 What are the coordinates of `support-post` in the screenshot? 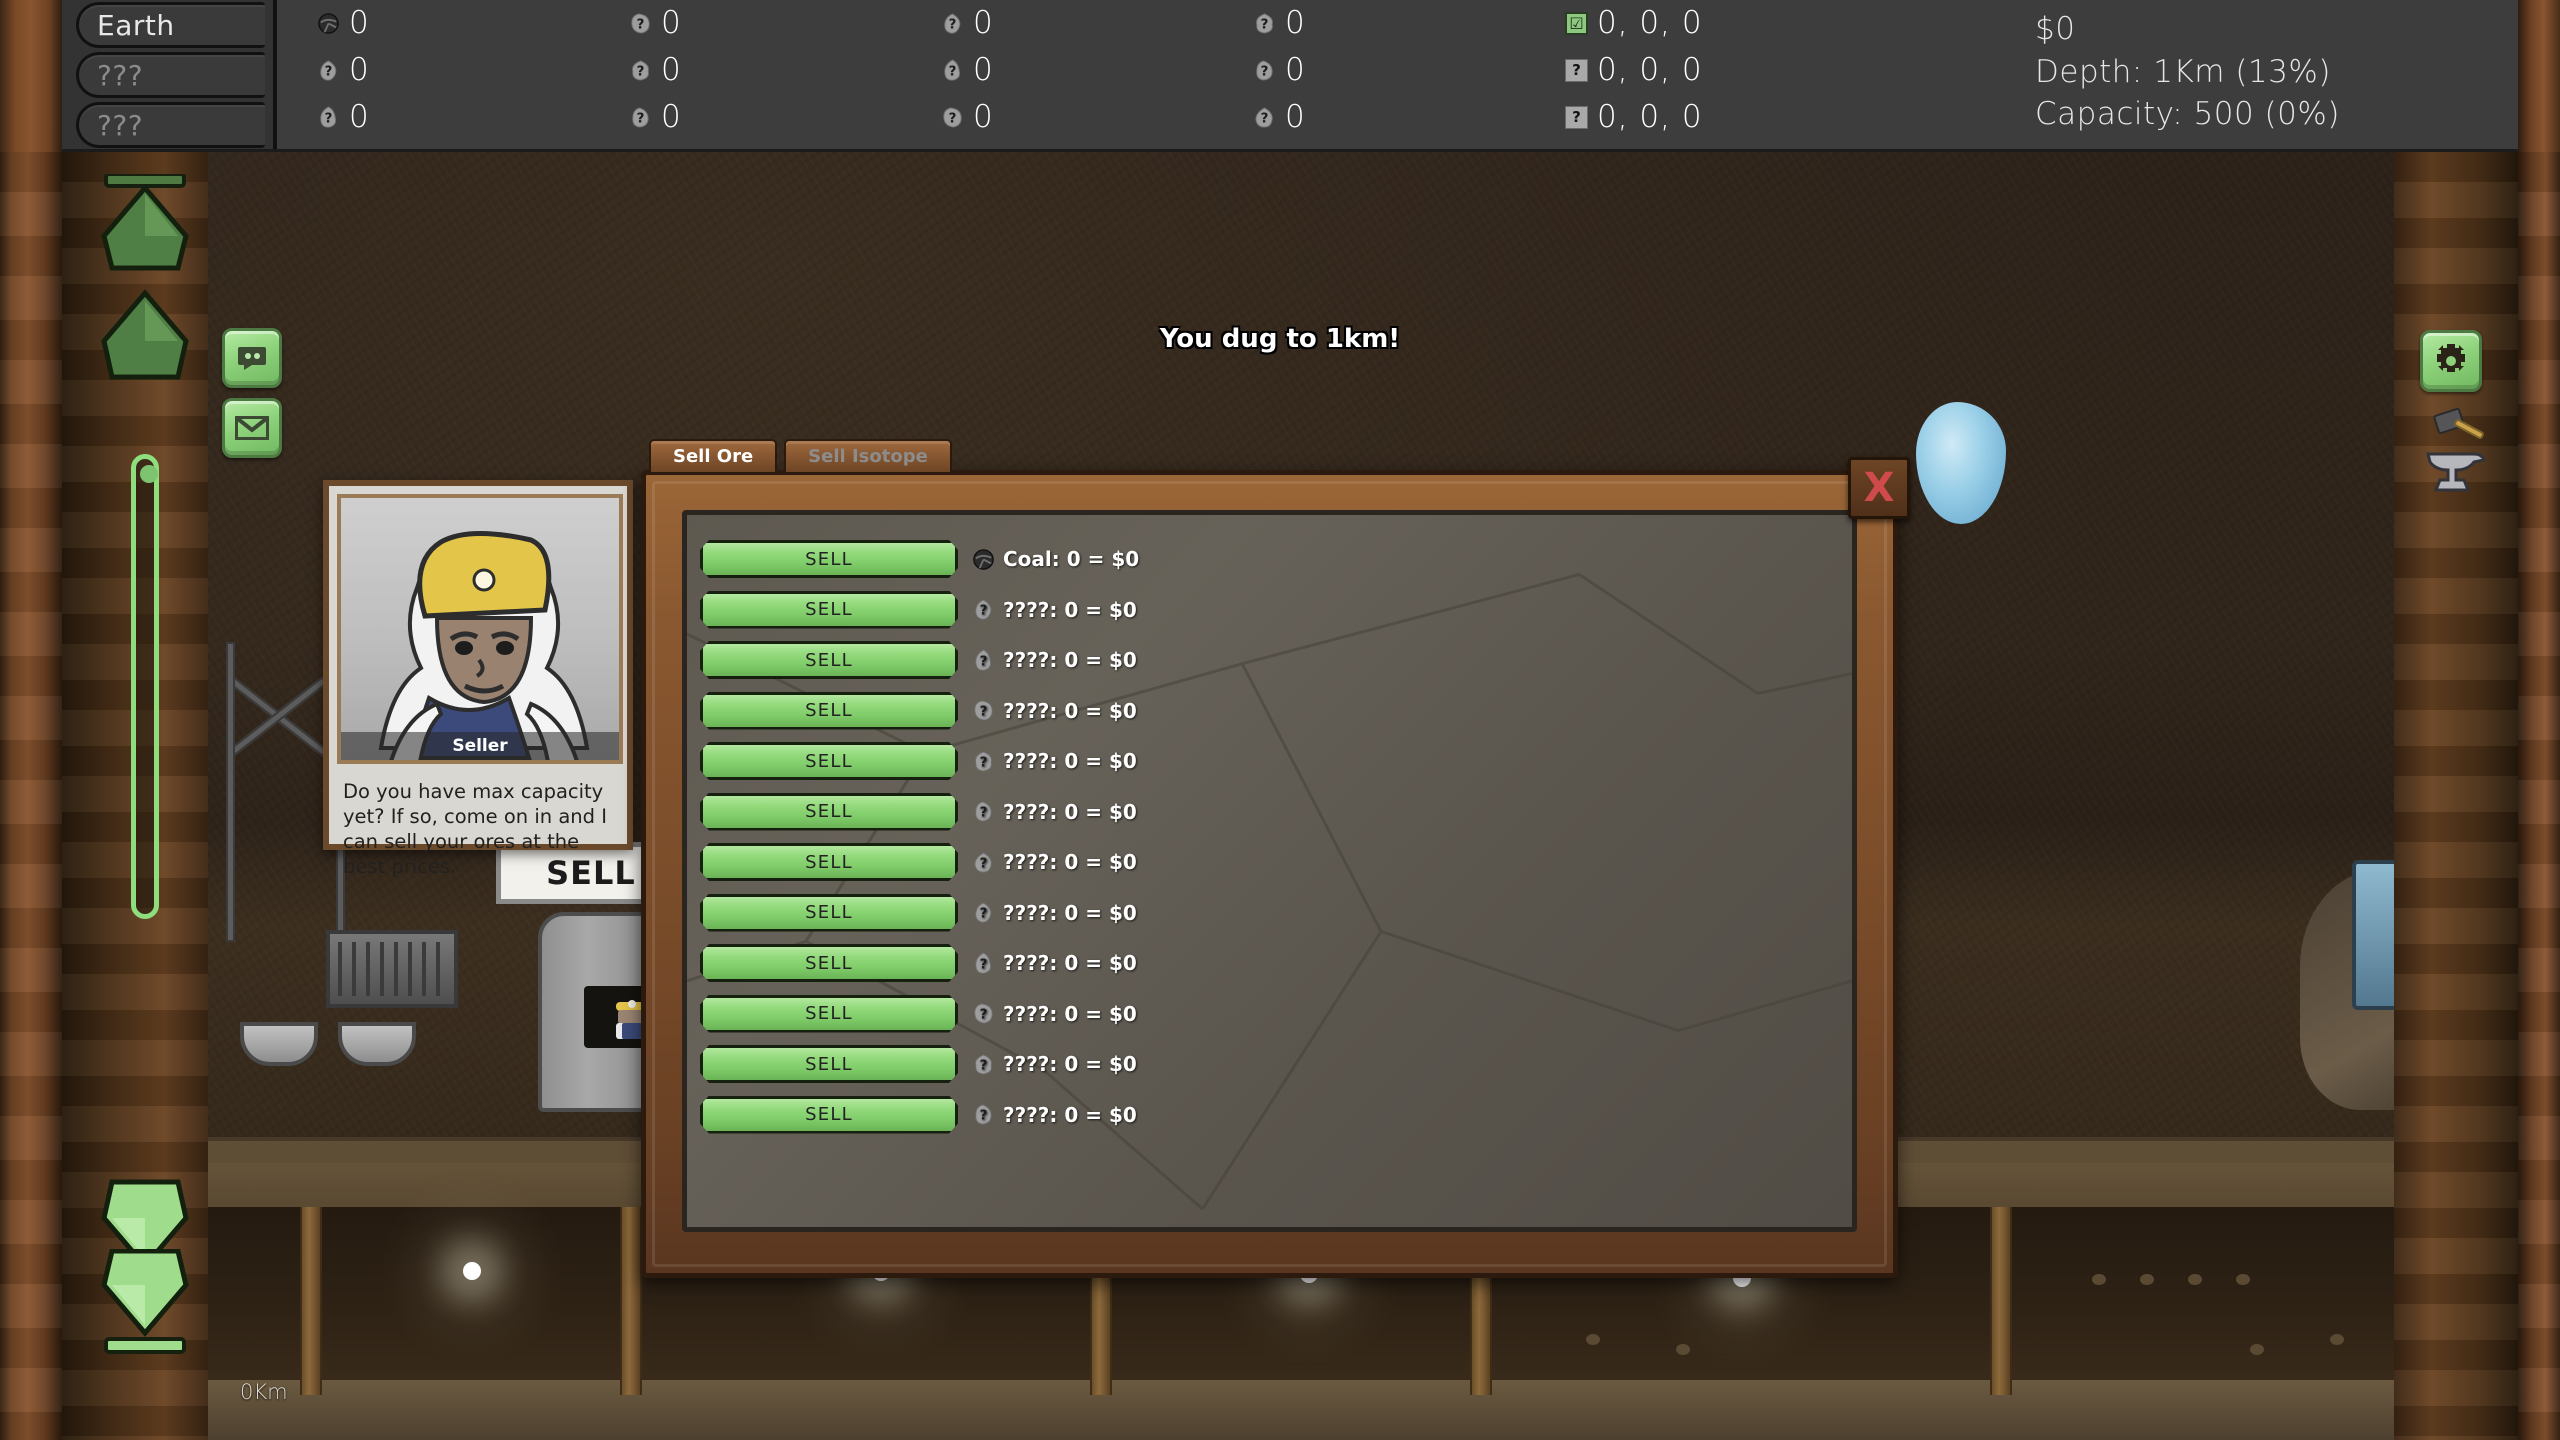 It's located at (2001, 1301).